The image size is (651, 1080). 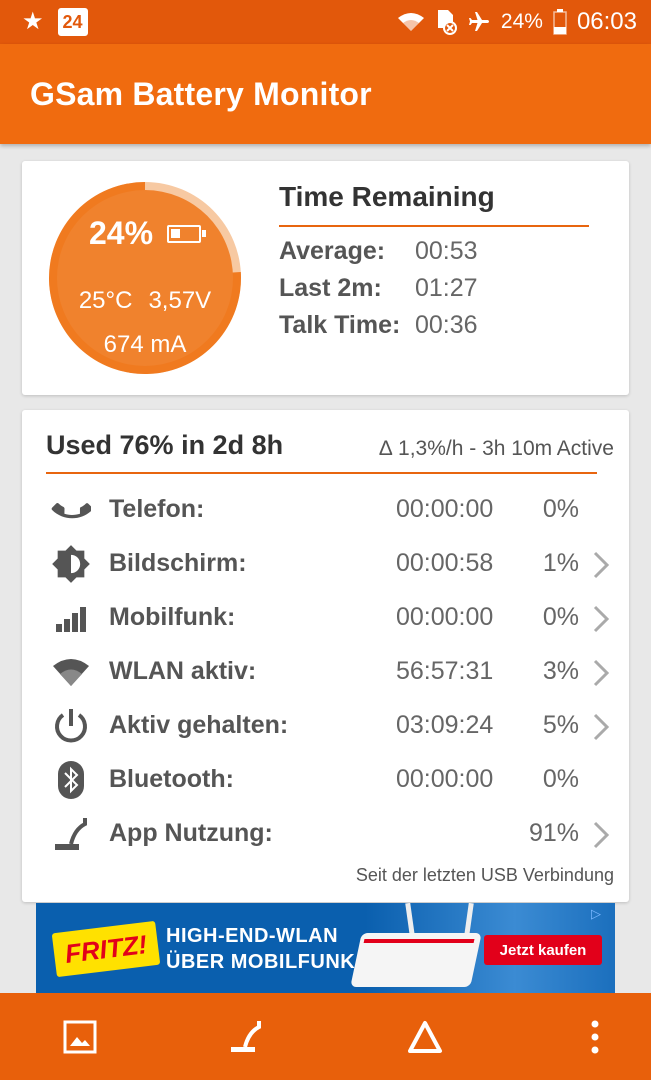 What do you see at coordinates (601, 914) in the screenshot?
I see `ad-choices-icon: ▷` at bounding box center [601, 914].